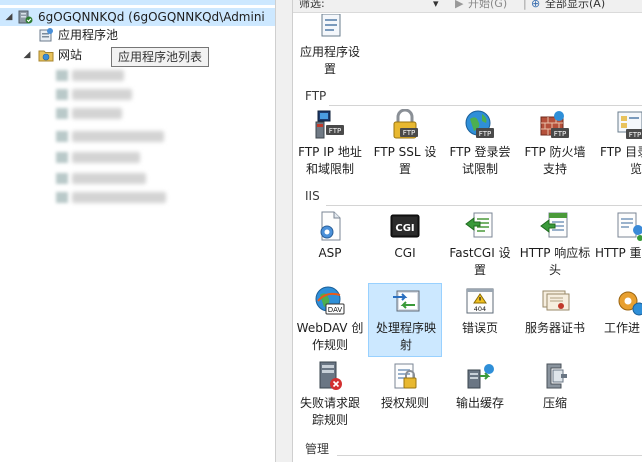 The height and width of the screenshot is (462, 642). I want to click on app-pool-icon, so click(46, 35).